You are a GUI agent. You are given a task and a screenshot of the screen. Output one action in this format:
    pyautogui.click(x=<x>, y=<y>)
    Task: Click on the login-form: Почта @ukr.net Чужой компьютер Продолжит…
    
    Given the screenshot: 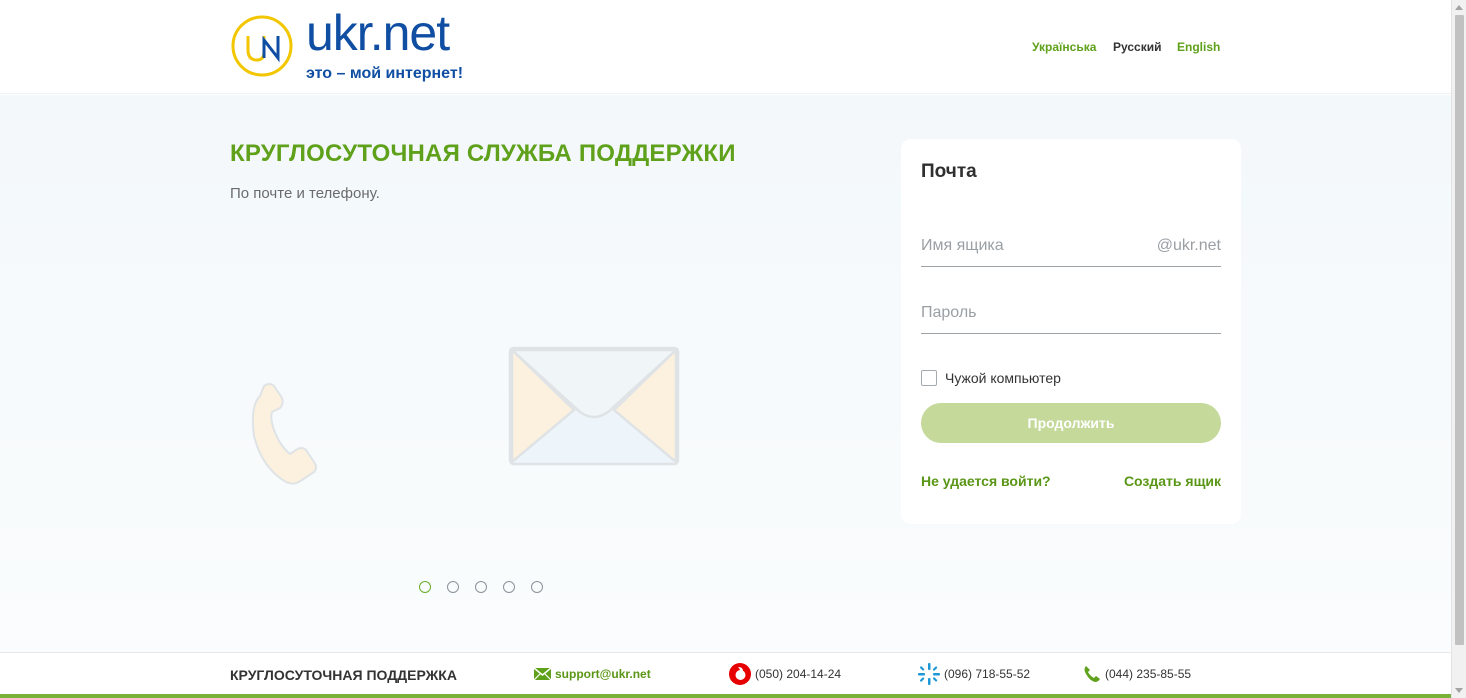 What is the action you would take?
    pyautogui.click(x=1071, y=331)
    